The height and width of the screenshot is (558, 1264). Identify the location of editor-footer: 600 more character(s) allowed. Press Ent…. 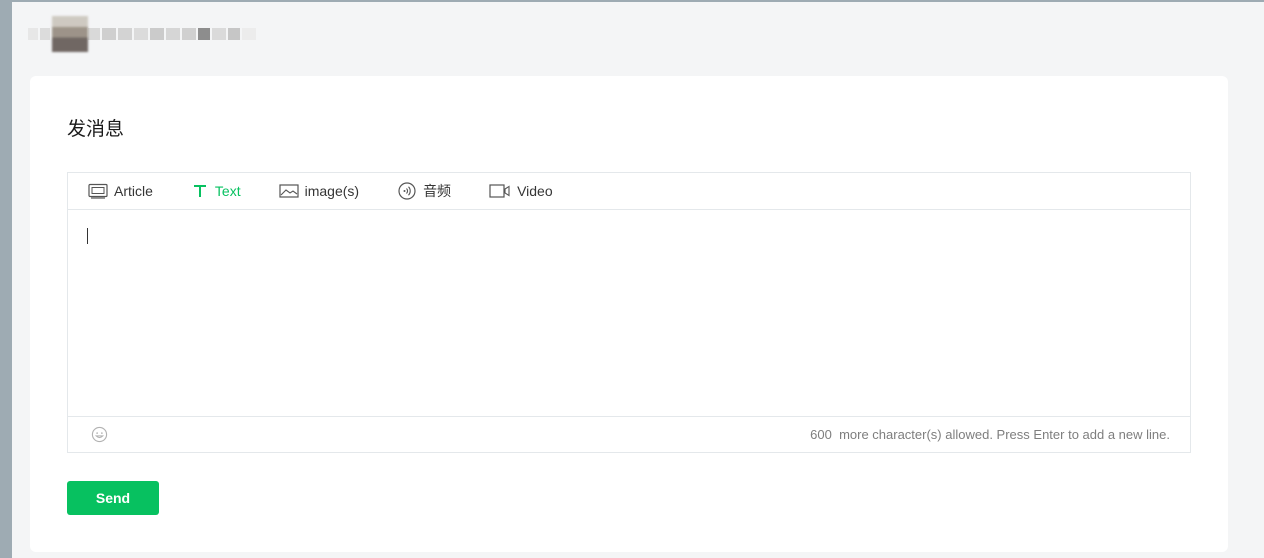
(629, 434).